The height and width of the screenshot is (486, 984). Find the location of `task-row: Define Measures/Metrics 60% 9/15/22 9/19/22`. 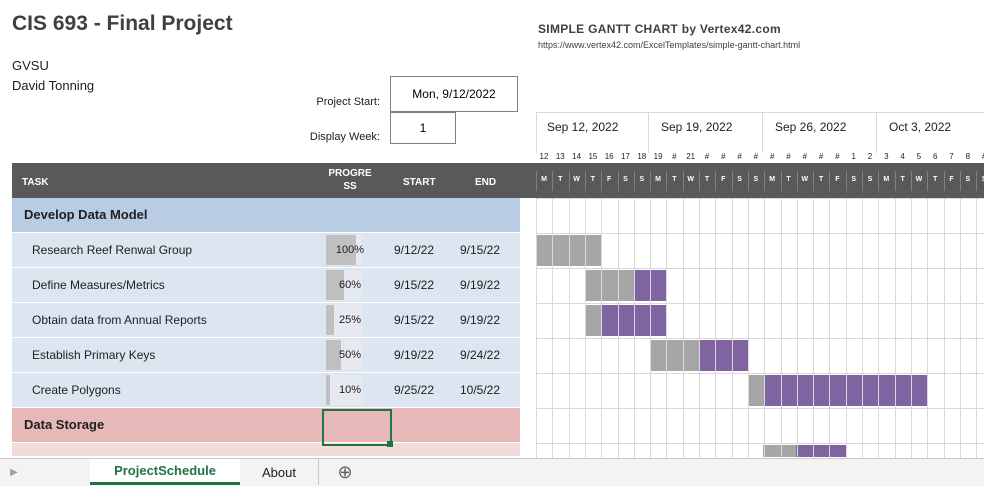

task-row: Define Measures/Metrics 60% 9/15/22 9/19/22 is located at coordinates (266, 285).